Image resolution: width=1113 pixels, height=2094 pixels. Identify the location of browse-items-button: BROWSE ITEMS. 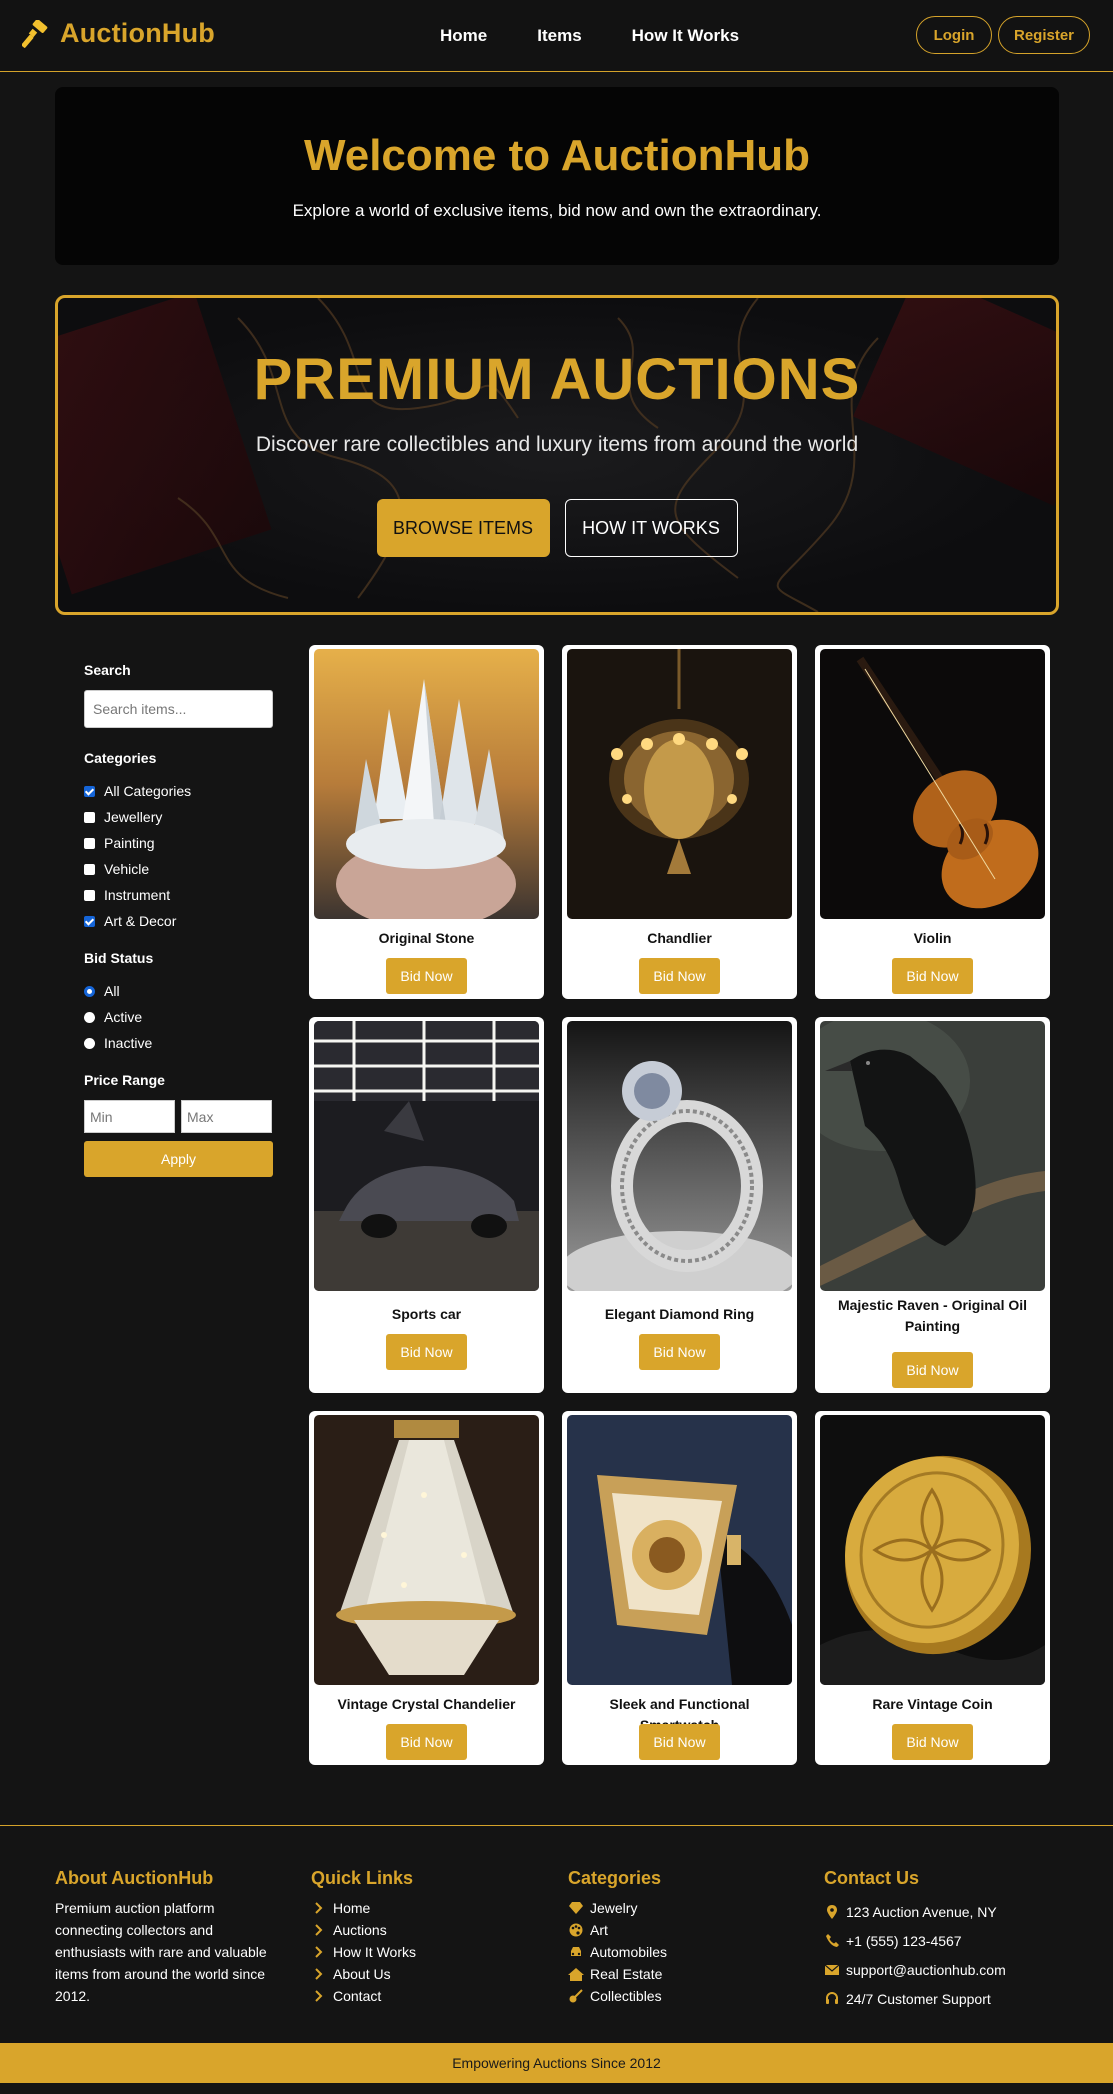
(463, 528).